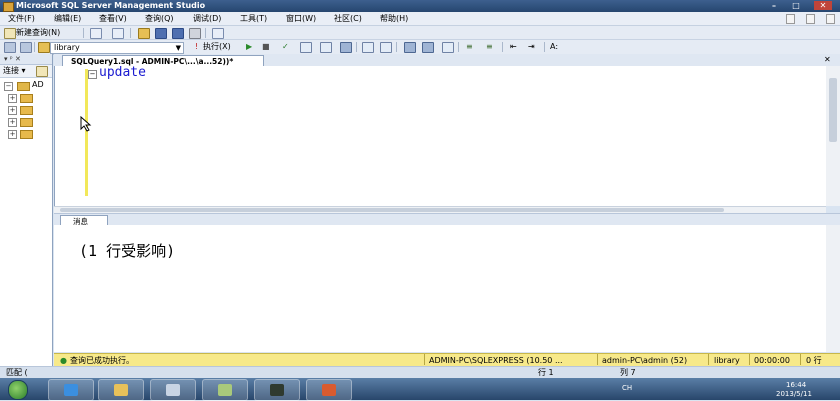 The width and height of the screenshot is (840, 401). Describe the element at coordinates (346, 47) in the screenshot. I see `options-icon` at that location.